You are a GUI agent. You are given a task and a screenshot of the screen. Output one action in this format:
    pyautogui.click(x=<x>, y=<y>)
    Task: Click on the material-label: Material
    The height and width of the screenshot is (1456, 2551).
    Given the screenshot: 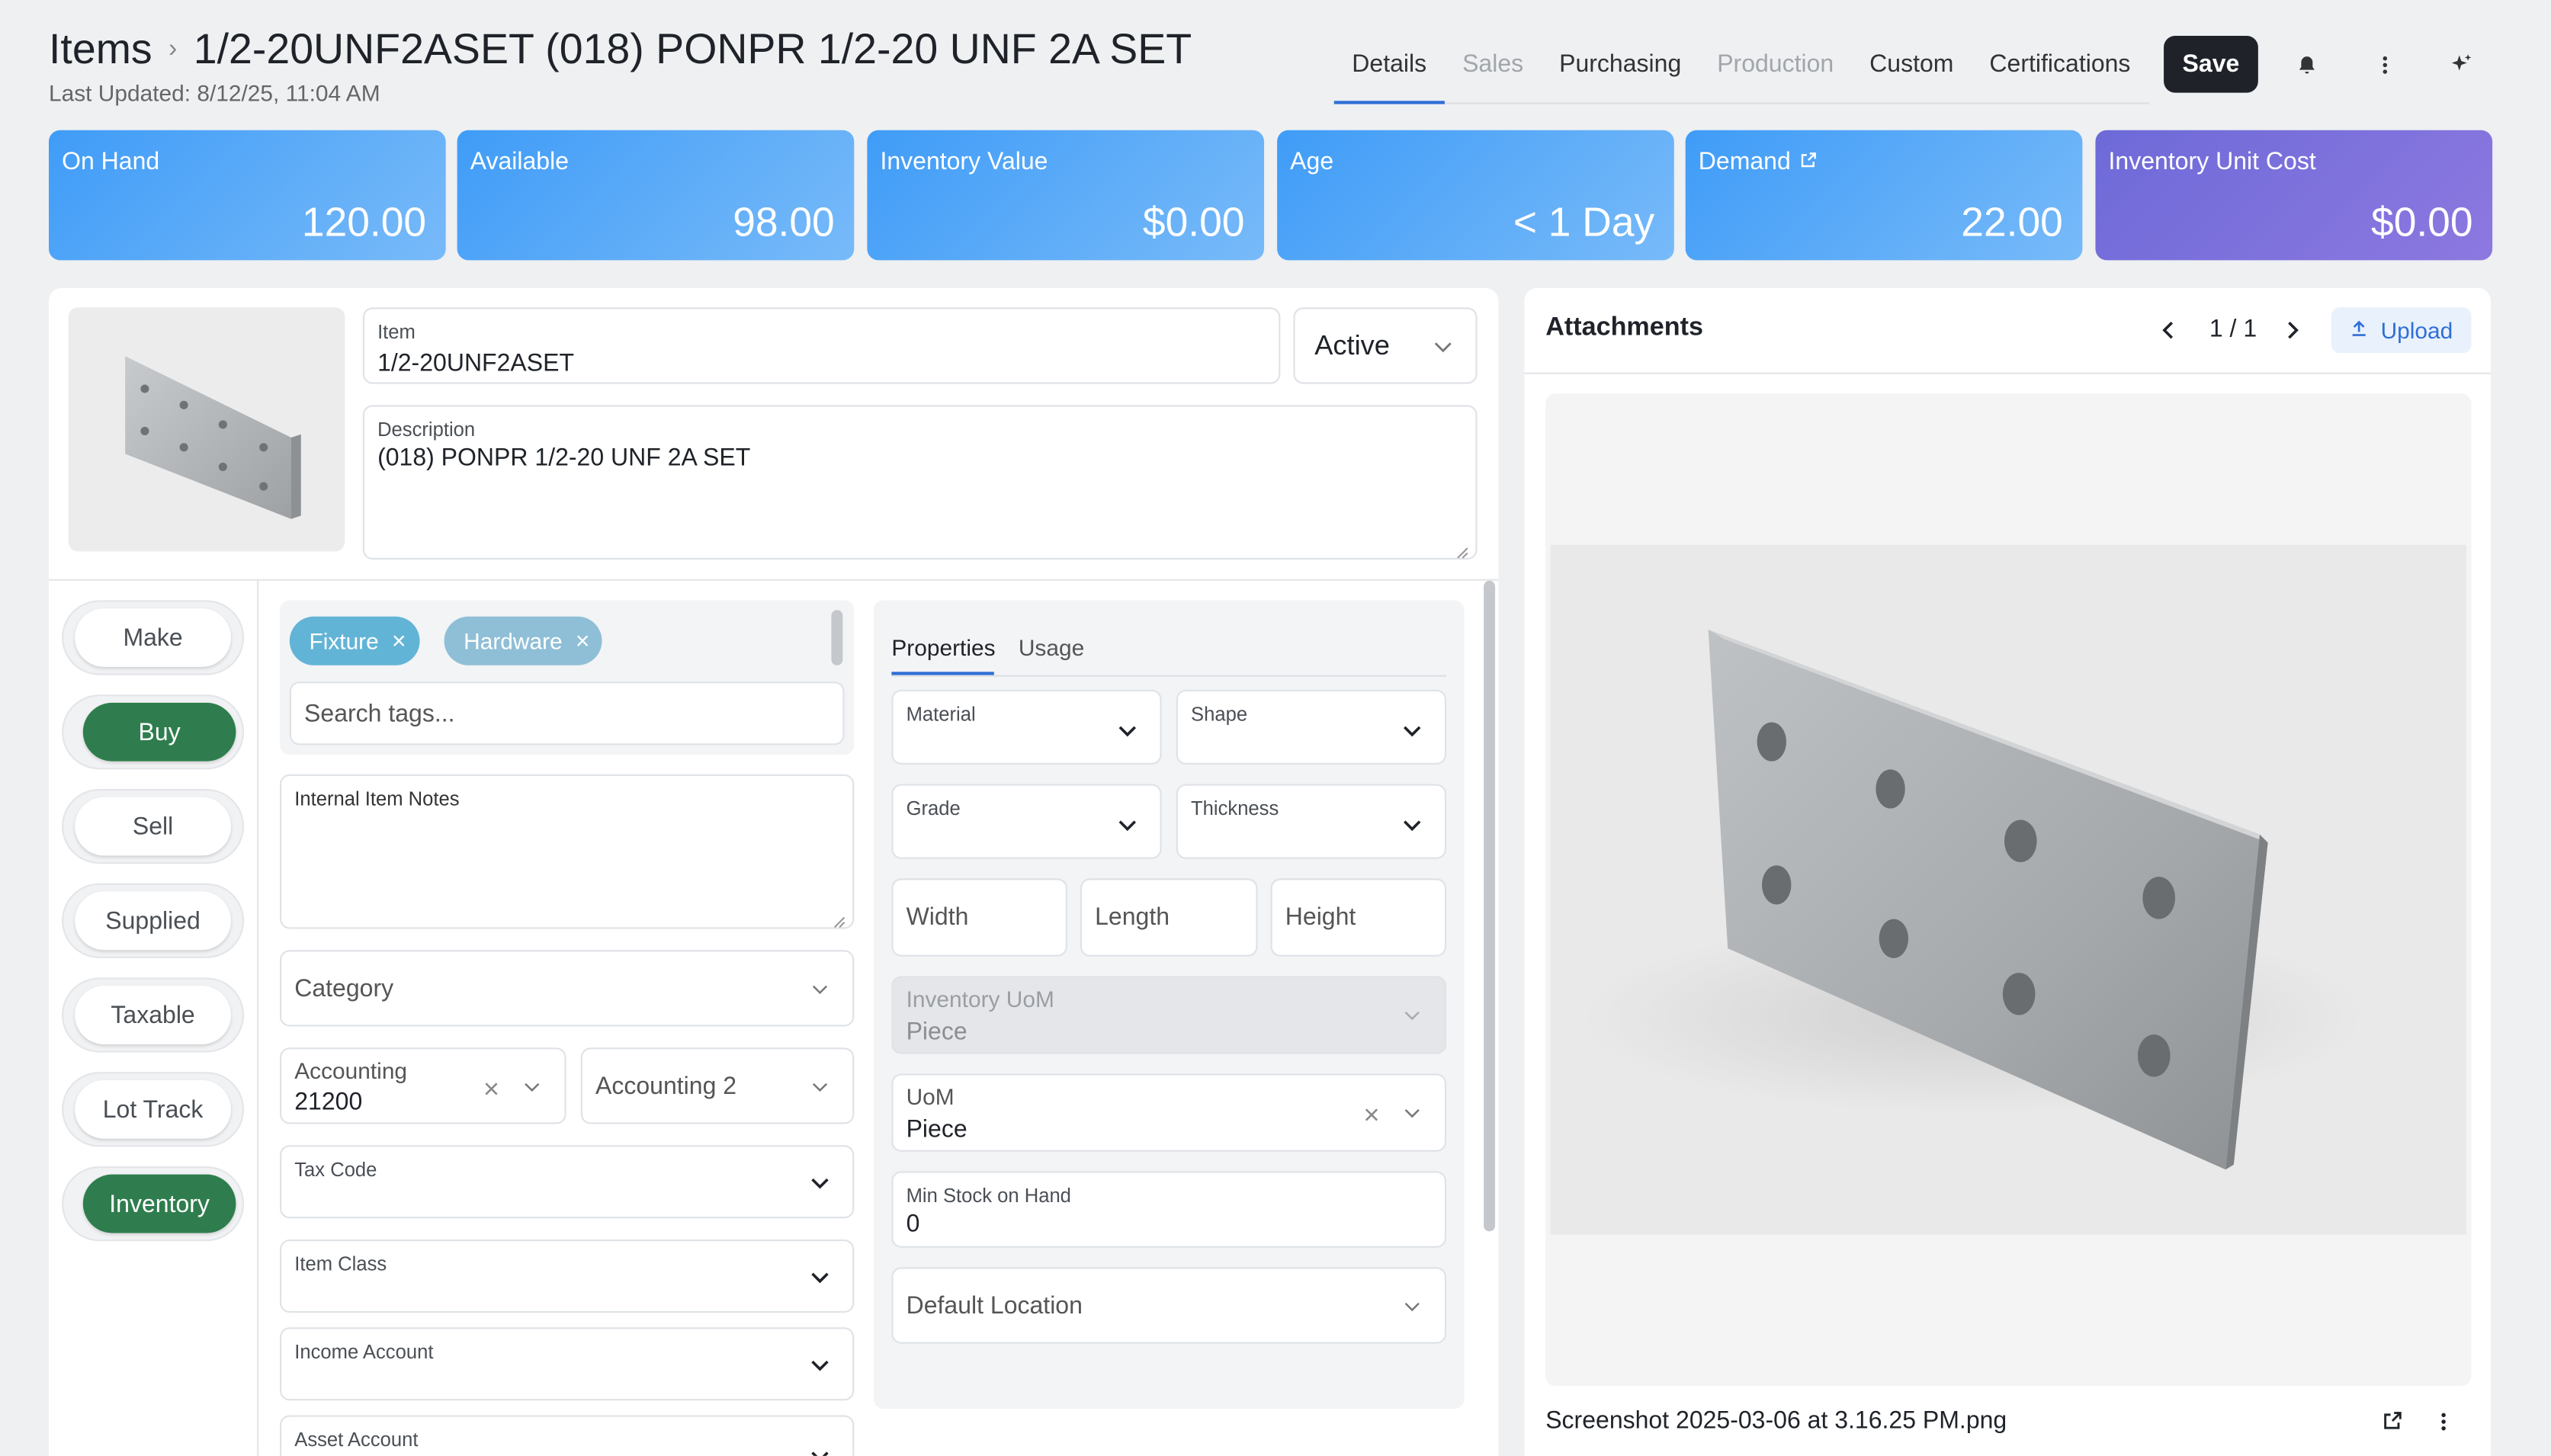 What is the action you would take?
    pyautogui.click(x=941, y=714)
    